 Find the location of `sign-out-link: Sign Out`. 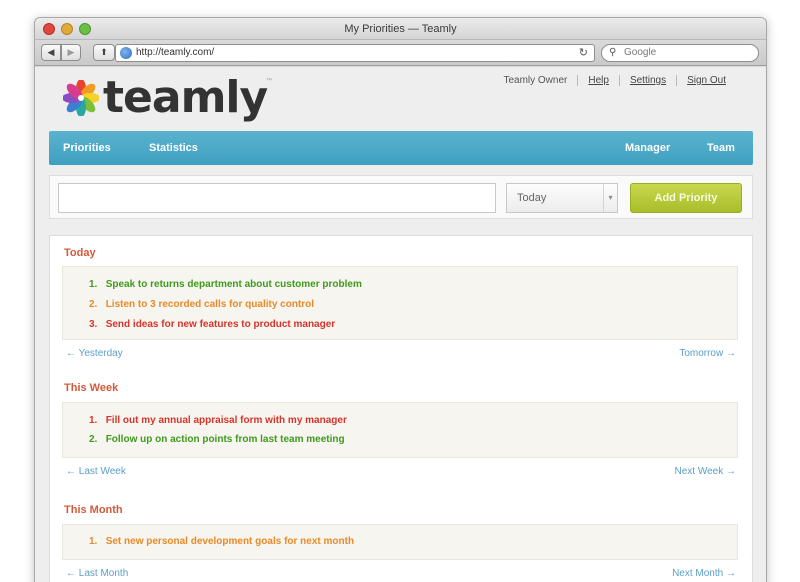

sign-out-link: Sign Out is located at coordinates (706, 80).